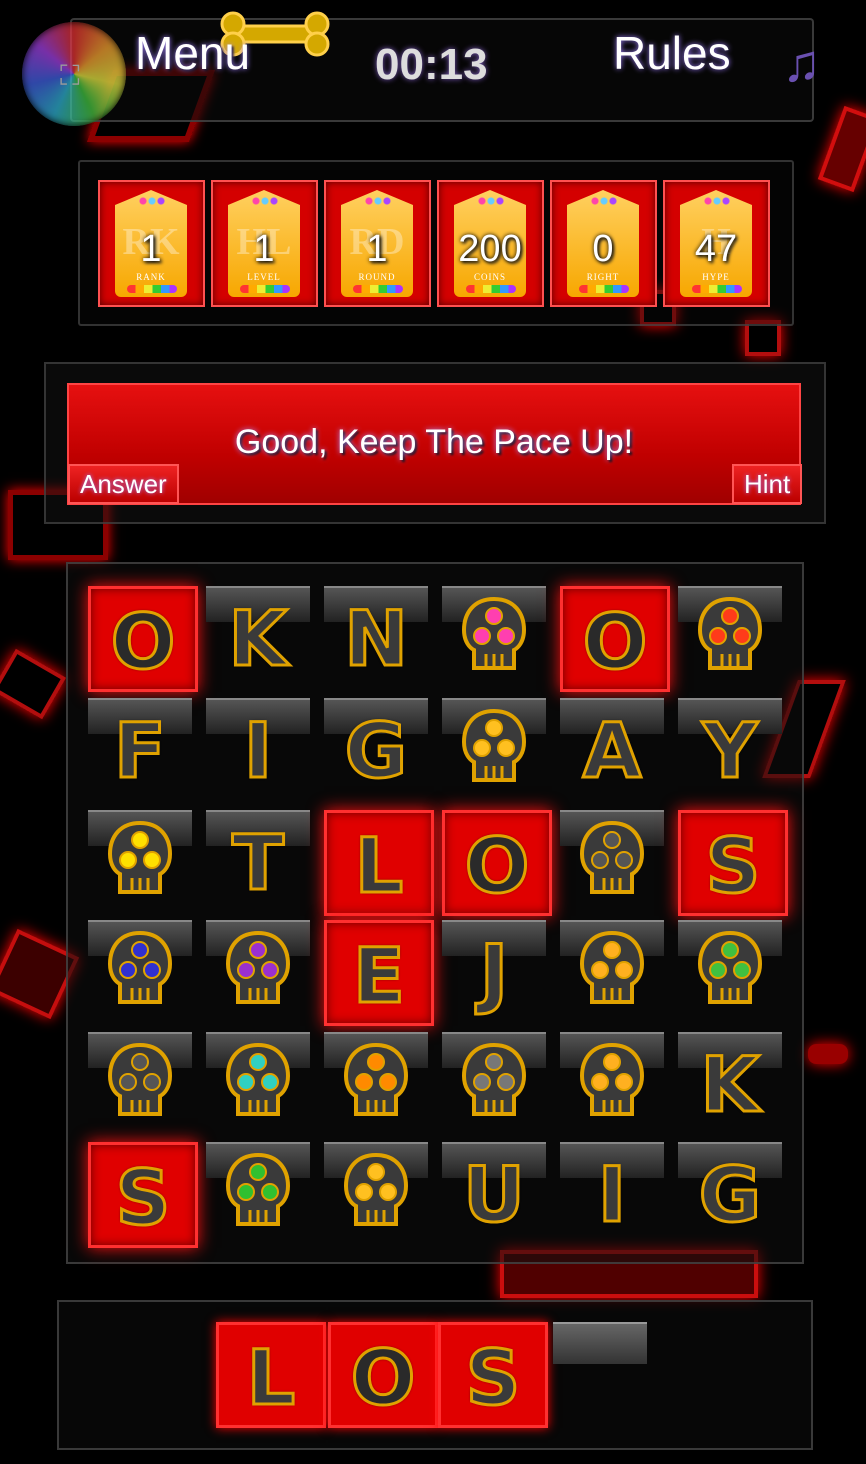 The width and height of the screenshot is (866, 1464). What do you see at coordinates (377, 277) in the screenshot?
I see `stat-label: ROUND` at bounding box center [377, 277].